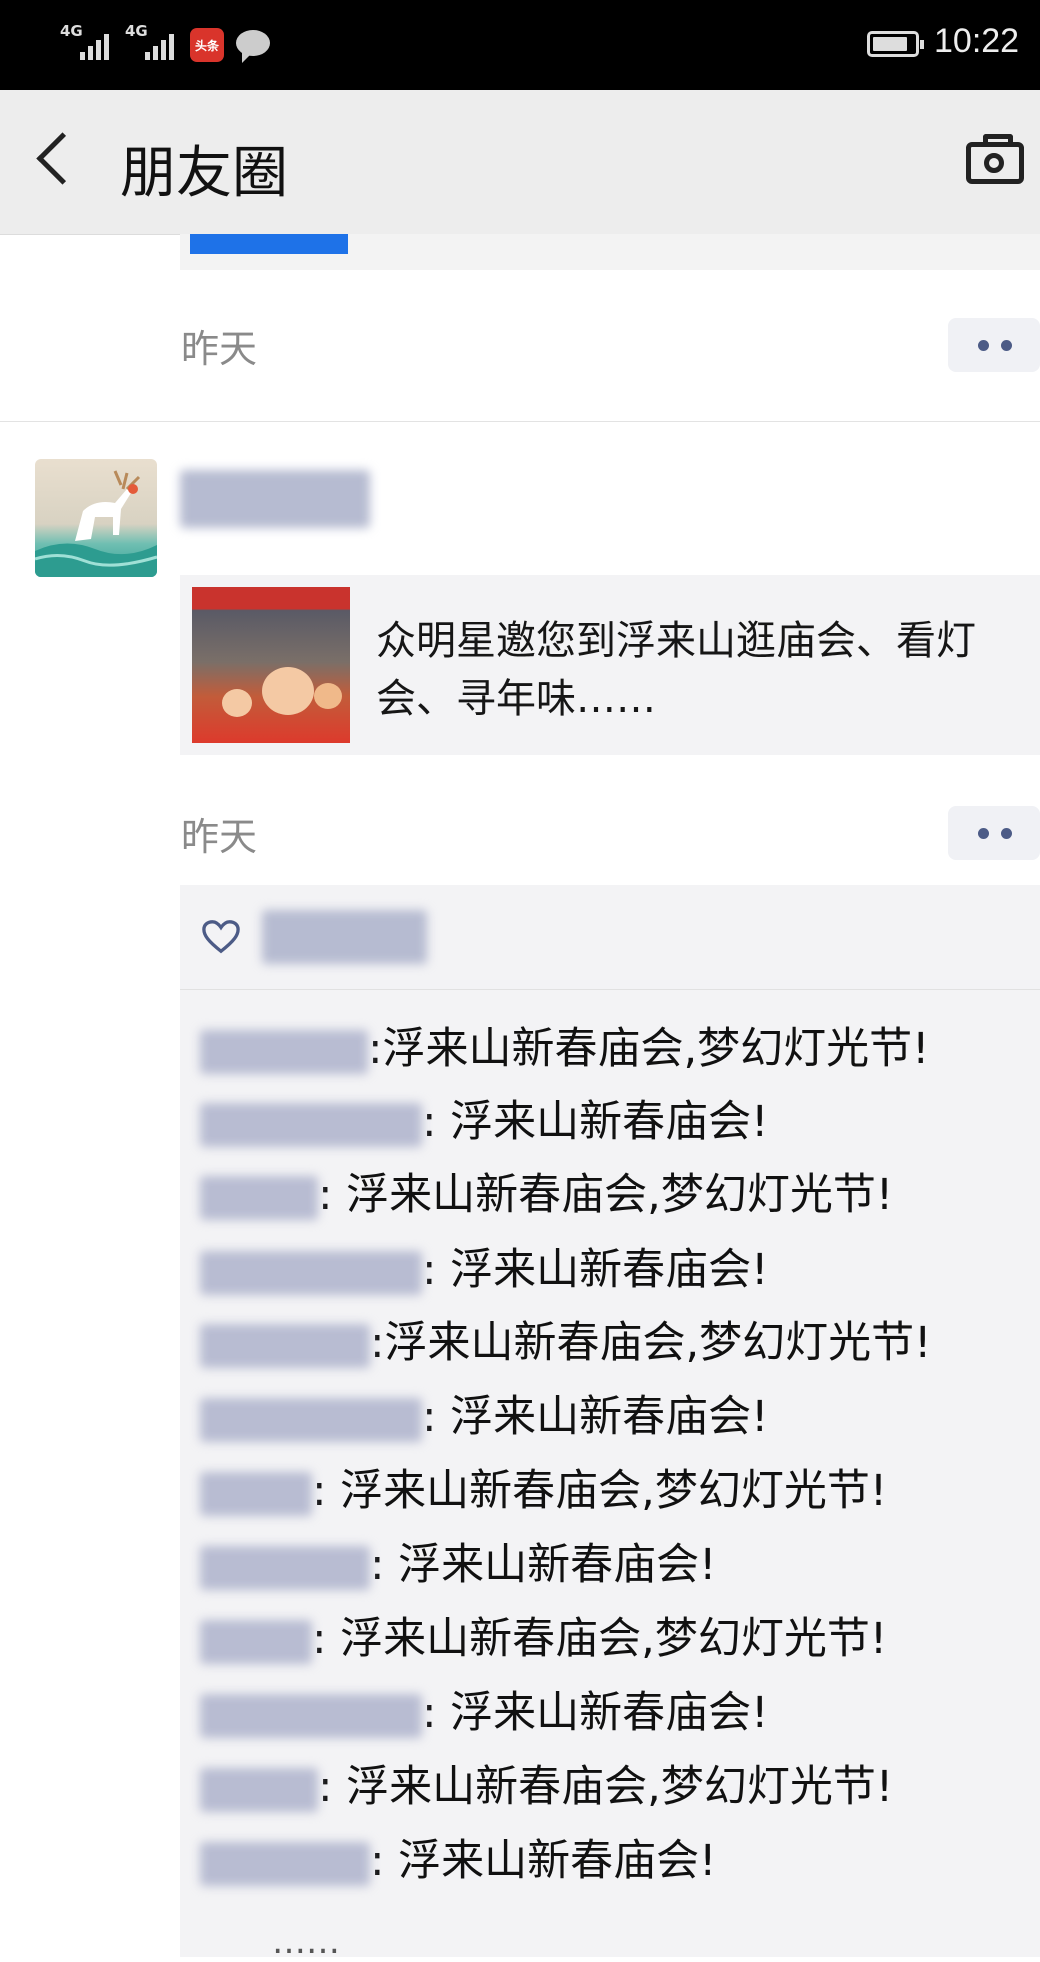 This screenshot has width=1040, height=1962. What do you see at coordinates (253, 46) in the screenshot?
I see `message-notification-icon` at bounding box center [253, 46].